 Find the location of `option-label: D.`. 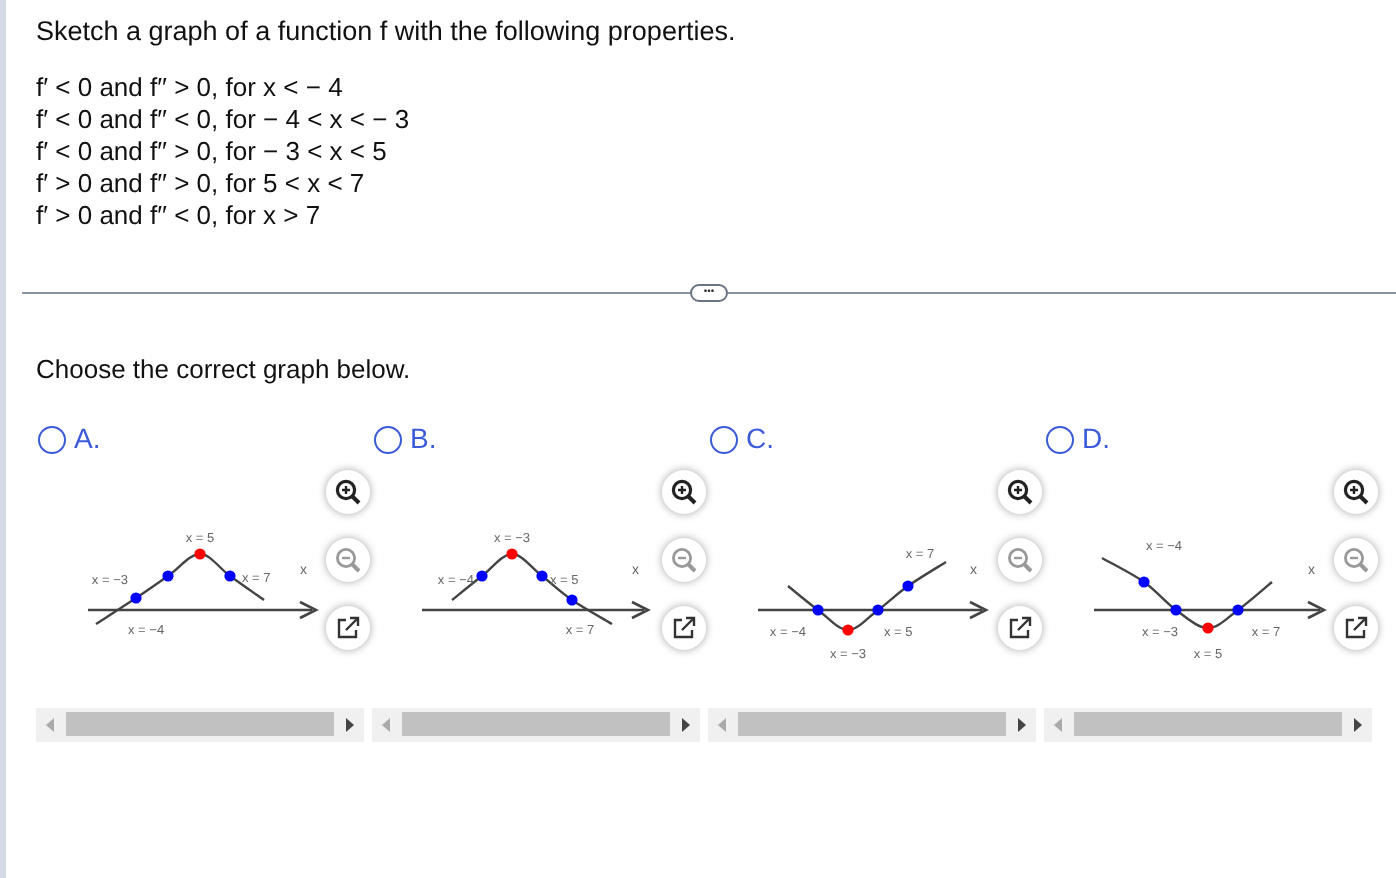

option-label: D. is located at coordinates (1096, 439).